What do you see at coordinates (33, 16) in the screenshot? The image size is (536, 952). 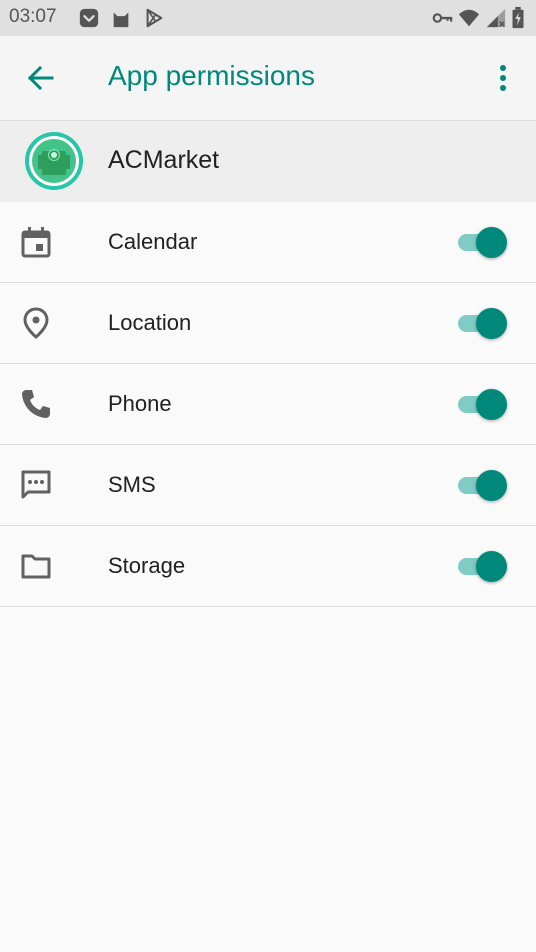 I see `status-time: 03:07` at bounding box center [33, 16].